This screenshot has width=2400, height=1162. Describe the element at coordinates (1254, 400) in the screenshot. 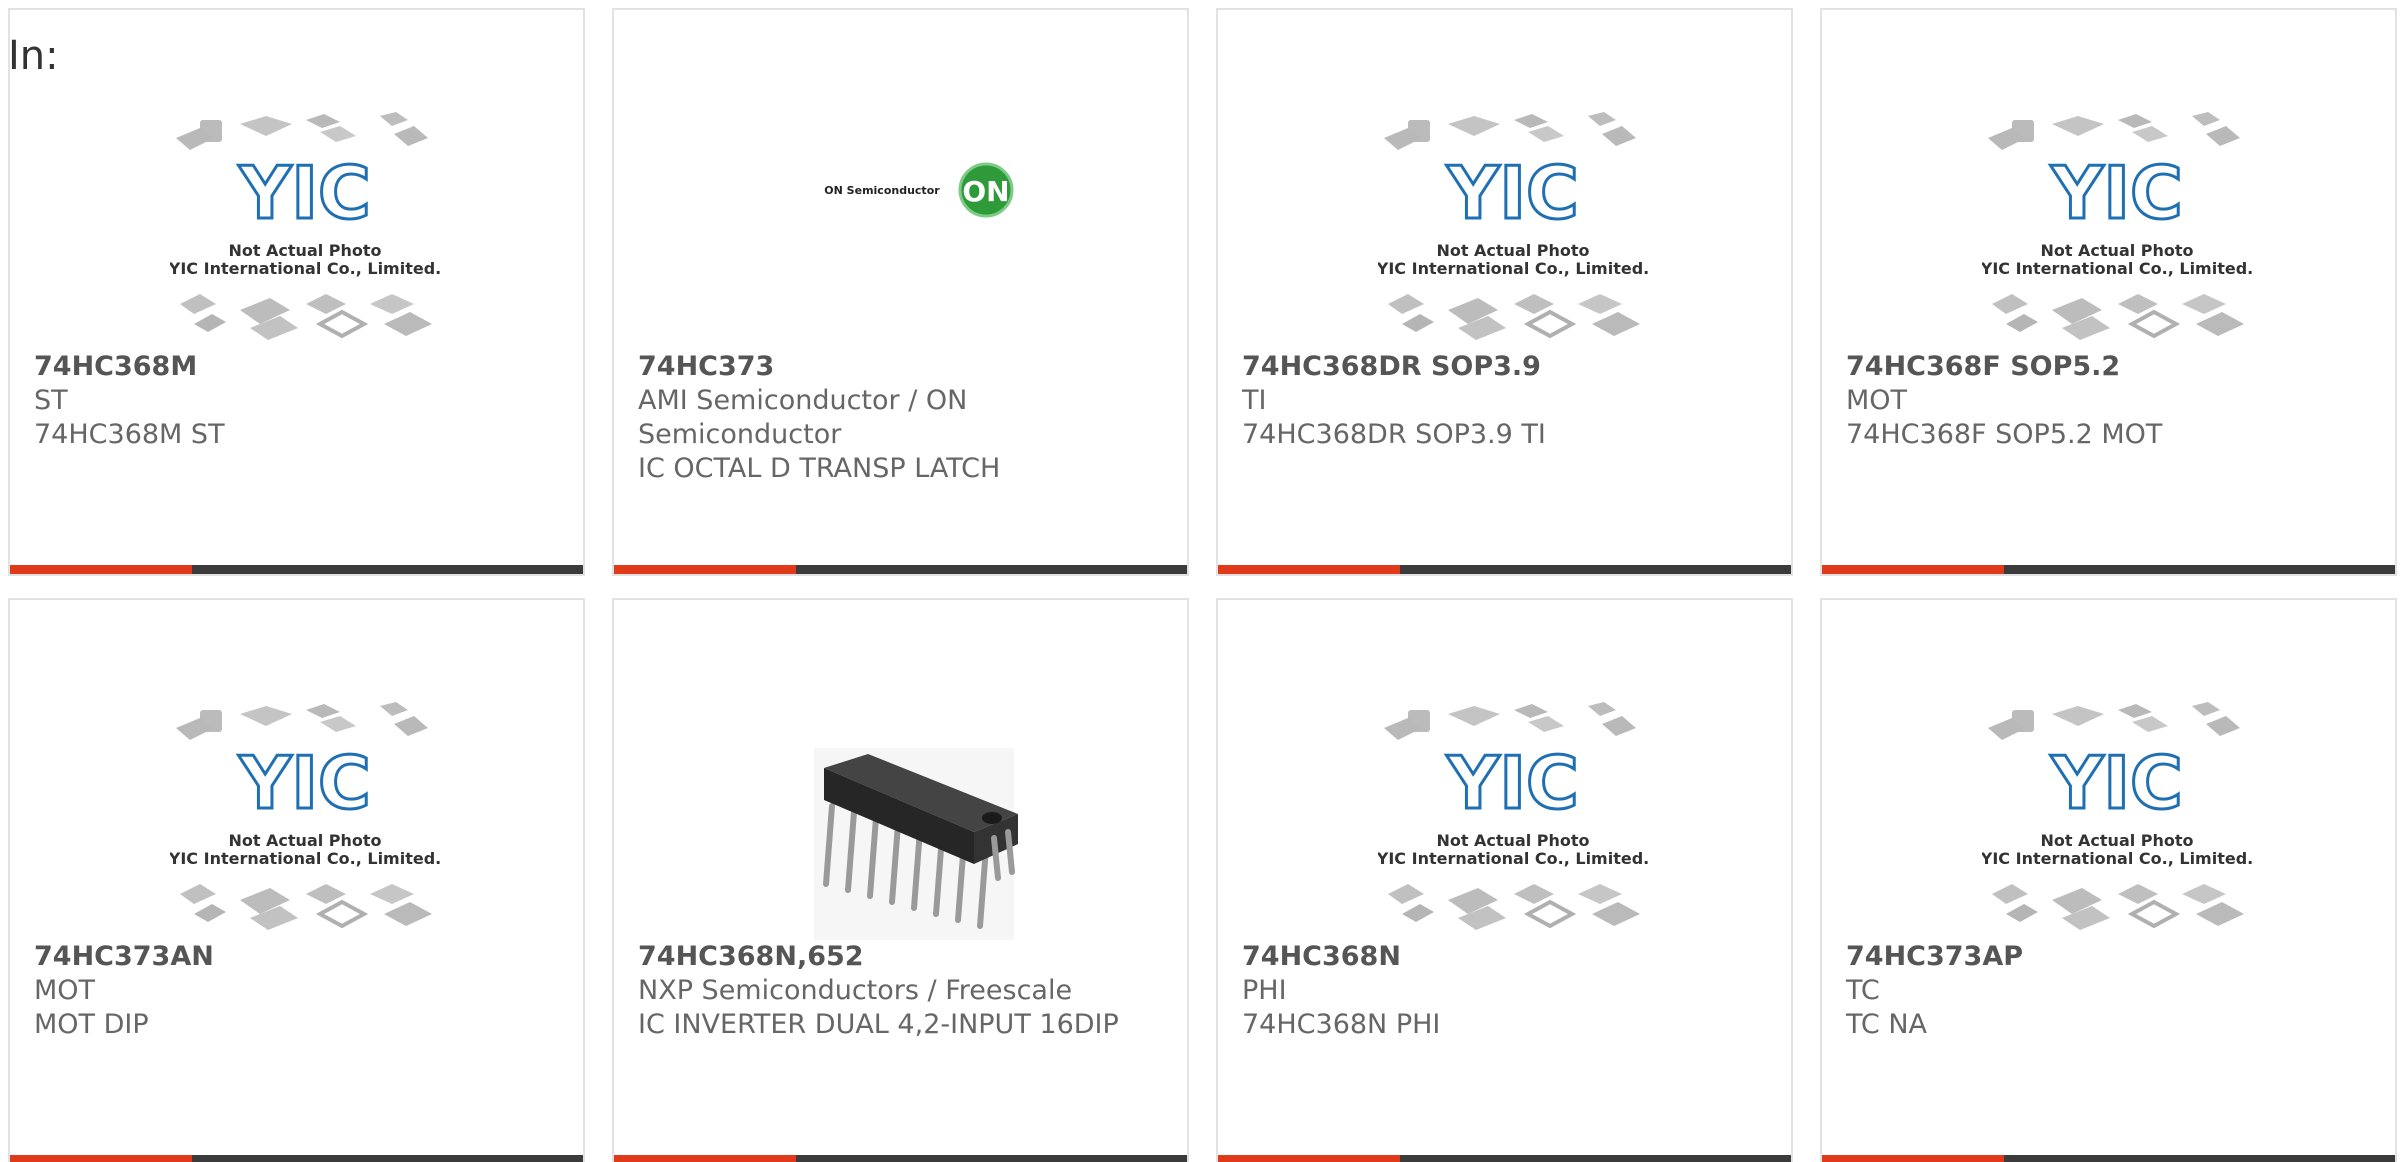

I see `manufacturer: TI` at that location.